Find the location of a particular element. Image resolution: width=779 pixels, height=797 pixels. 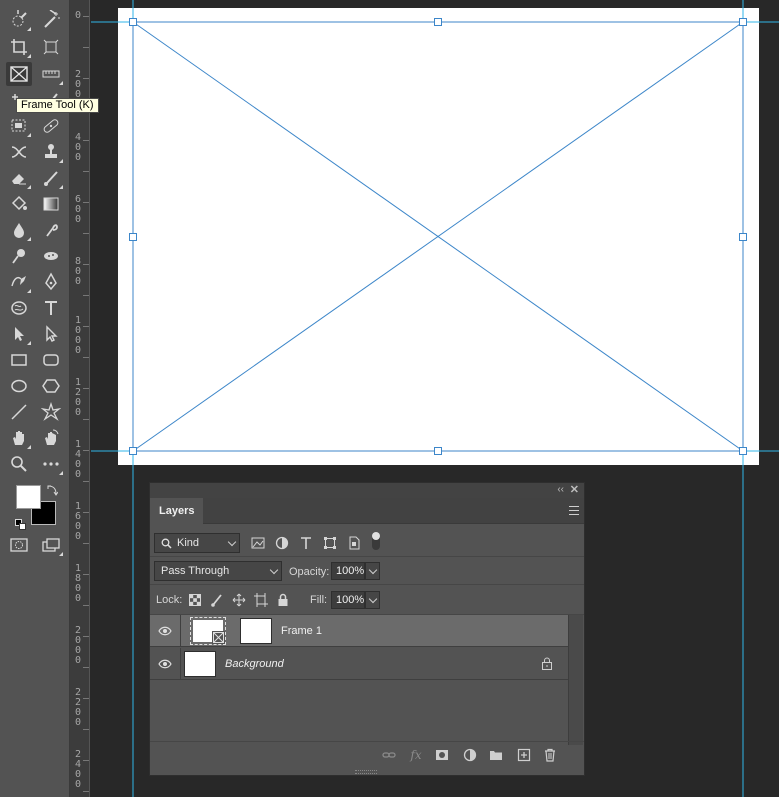

background-layer-thumbnail is located at coordinates (200, 664).